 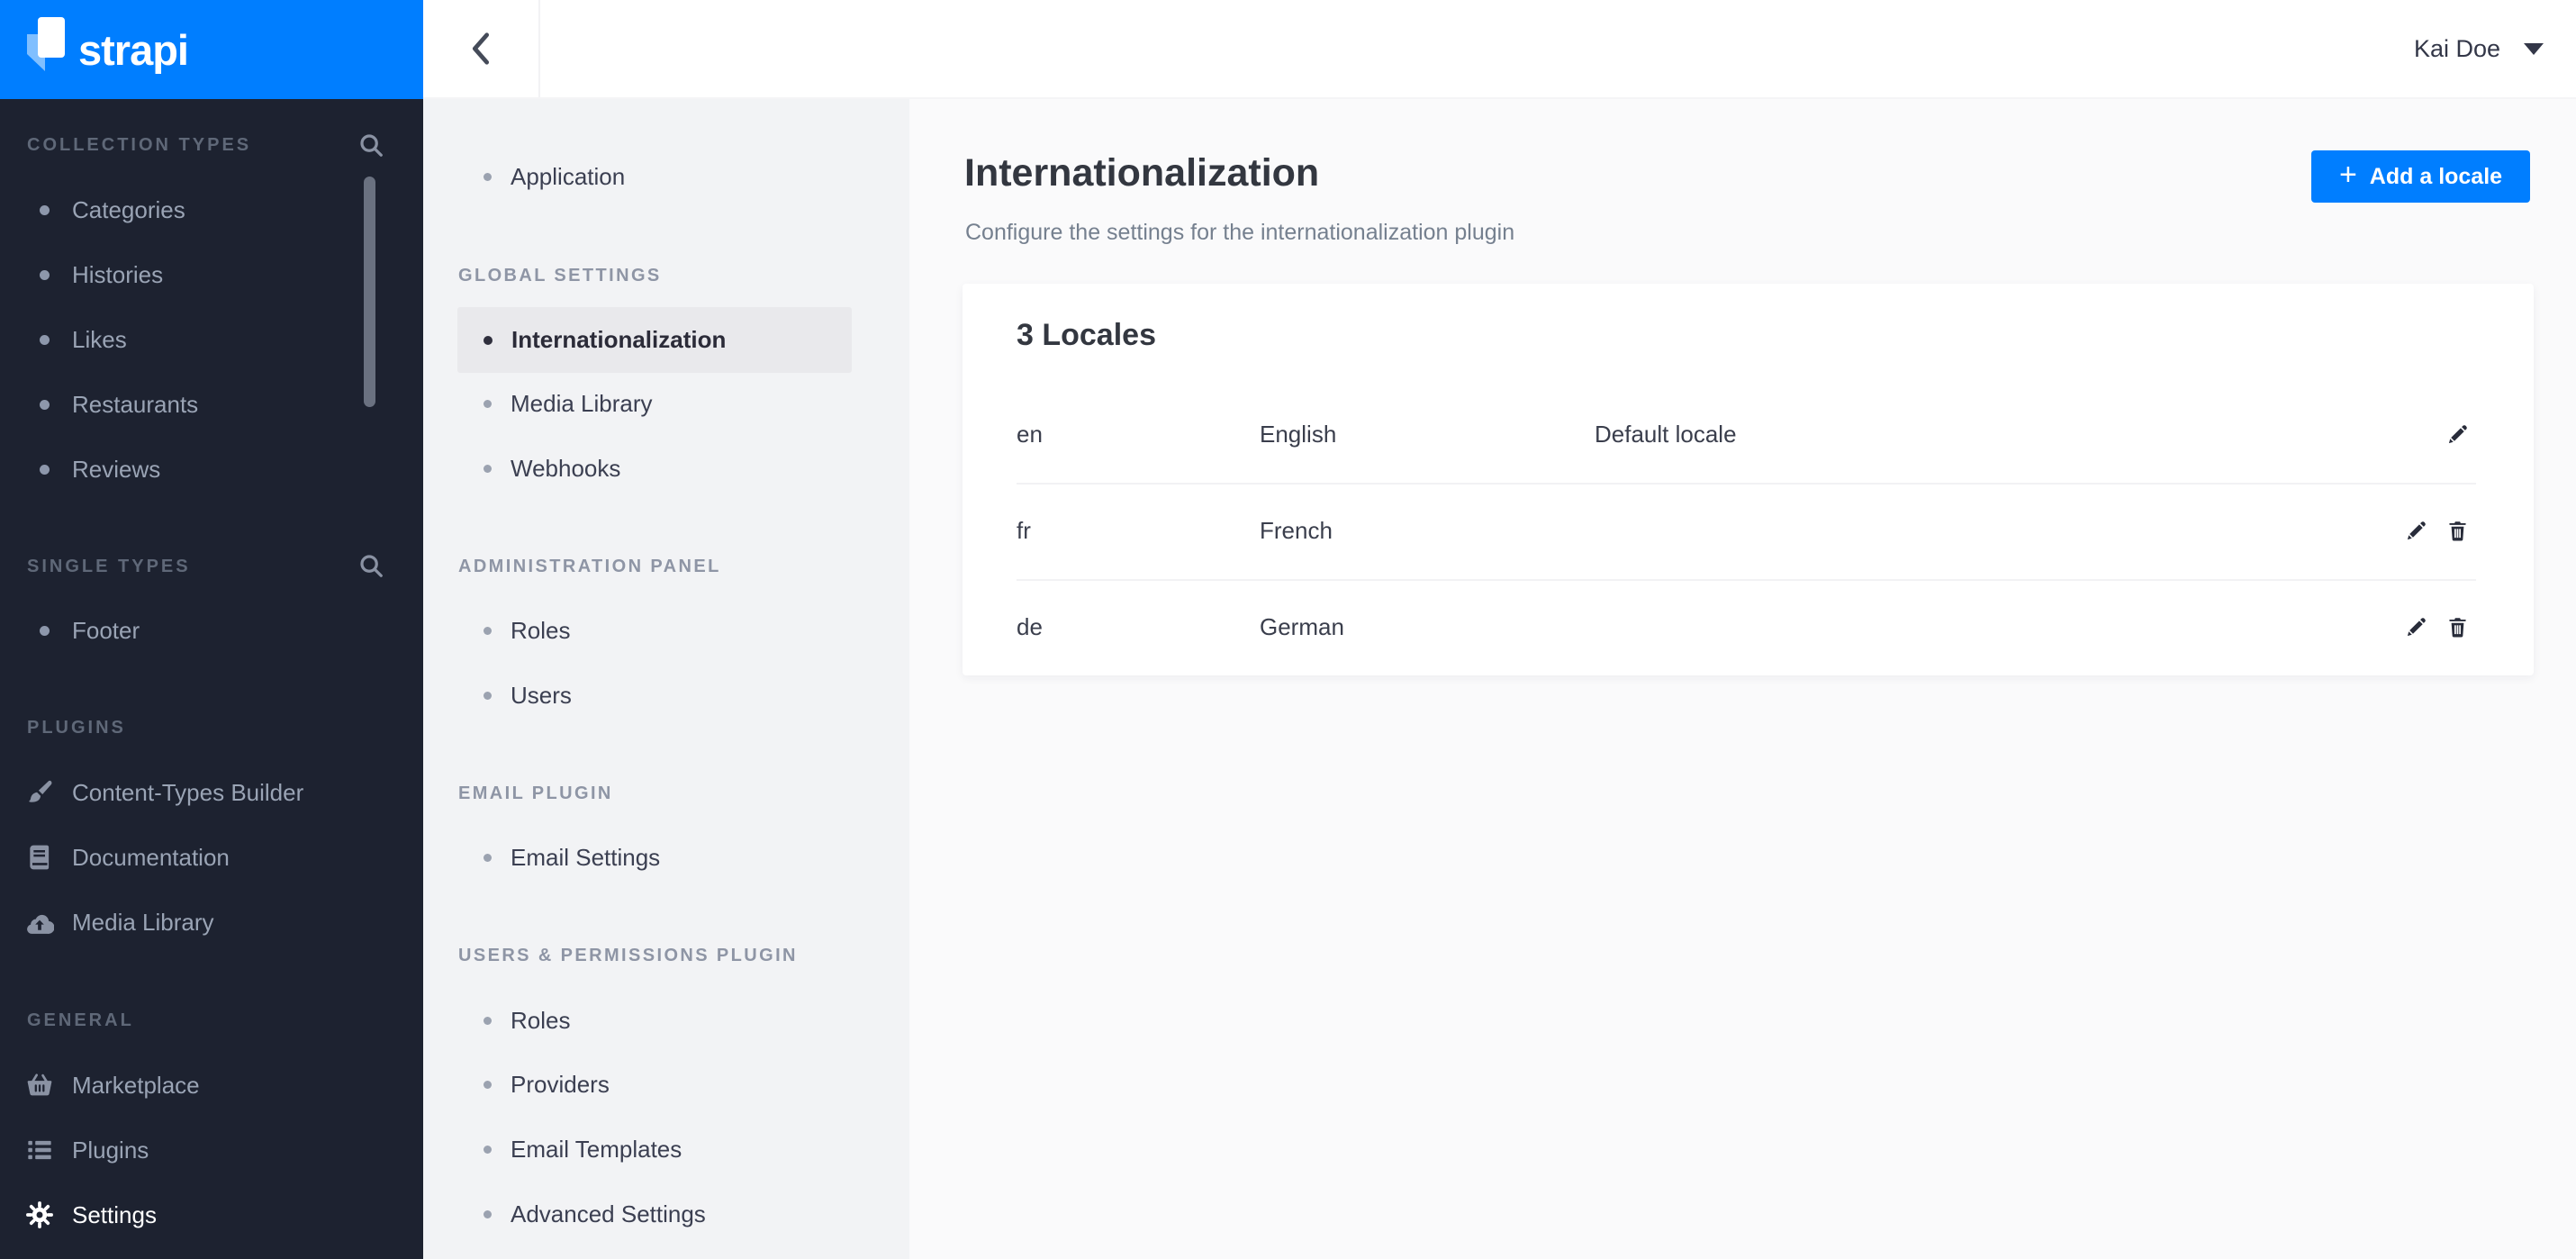 I want to click on sidebar-item-histories: Histories, so click(x=211, y=274).